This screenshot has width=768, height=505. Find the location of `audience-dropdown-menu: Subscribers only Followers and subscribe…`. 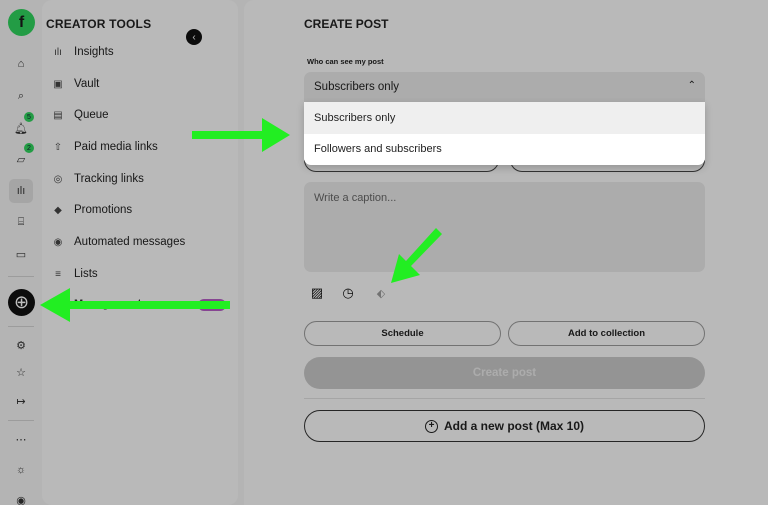

audience-dropdown-menu: Subscribers only Followers and subscribe… is located at coordinates (504, 133).